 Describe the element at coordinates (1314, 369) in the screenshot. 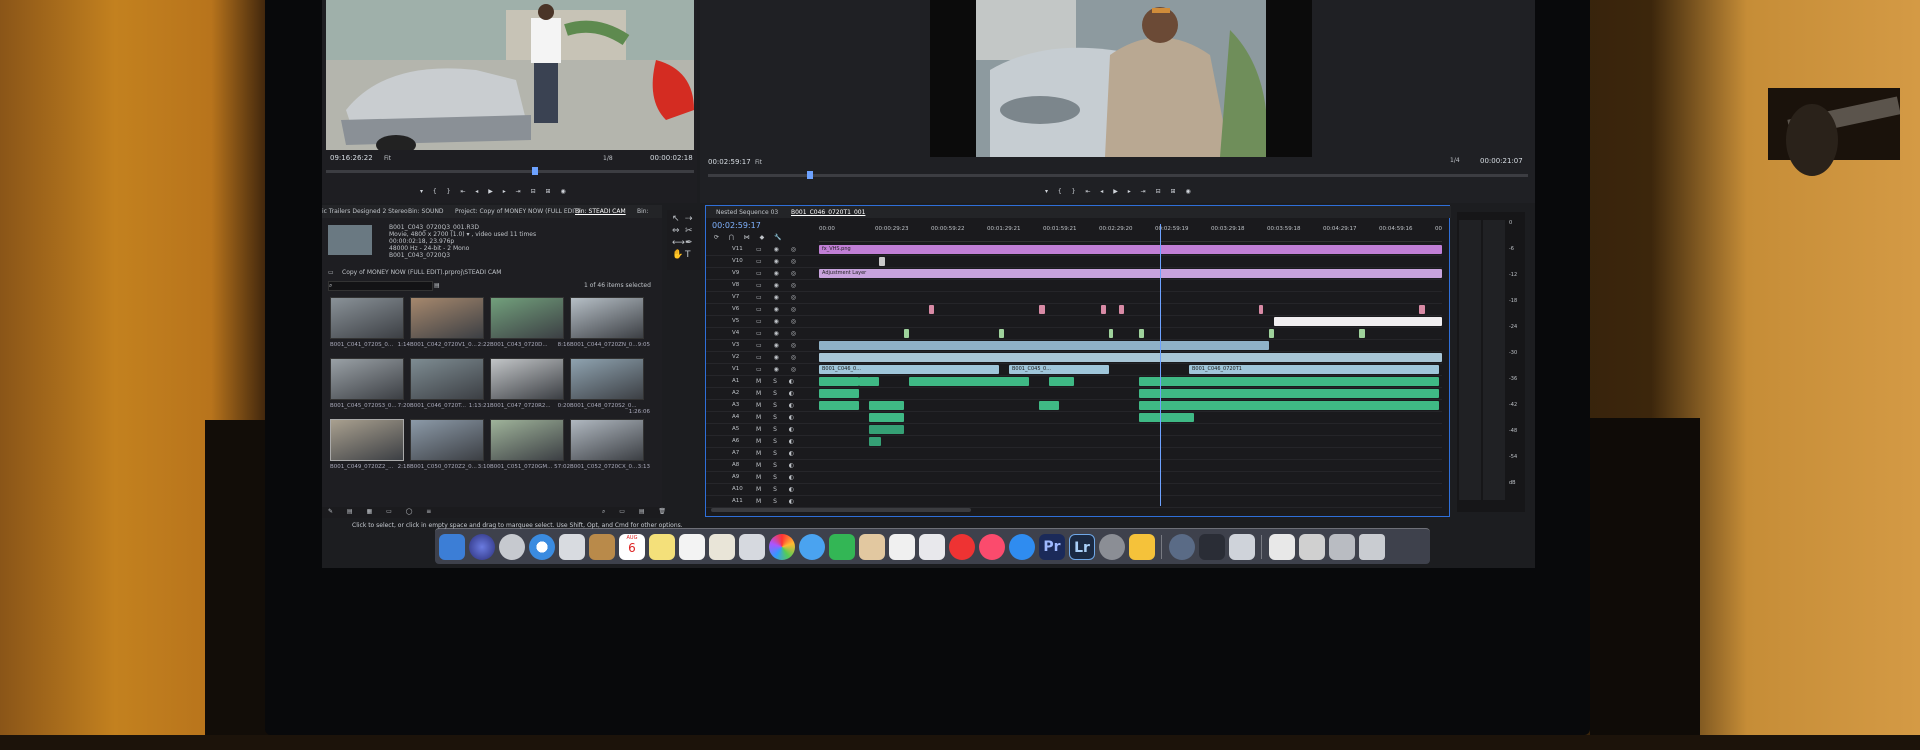

I see `clip-c: B001_C046_0720T1` at that location.